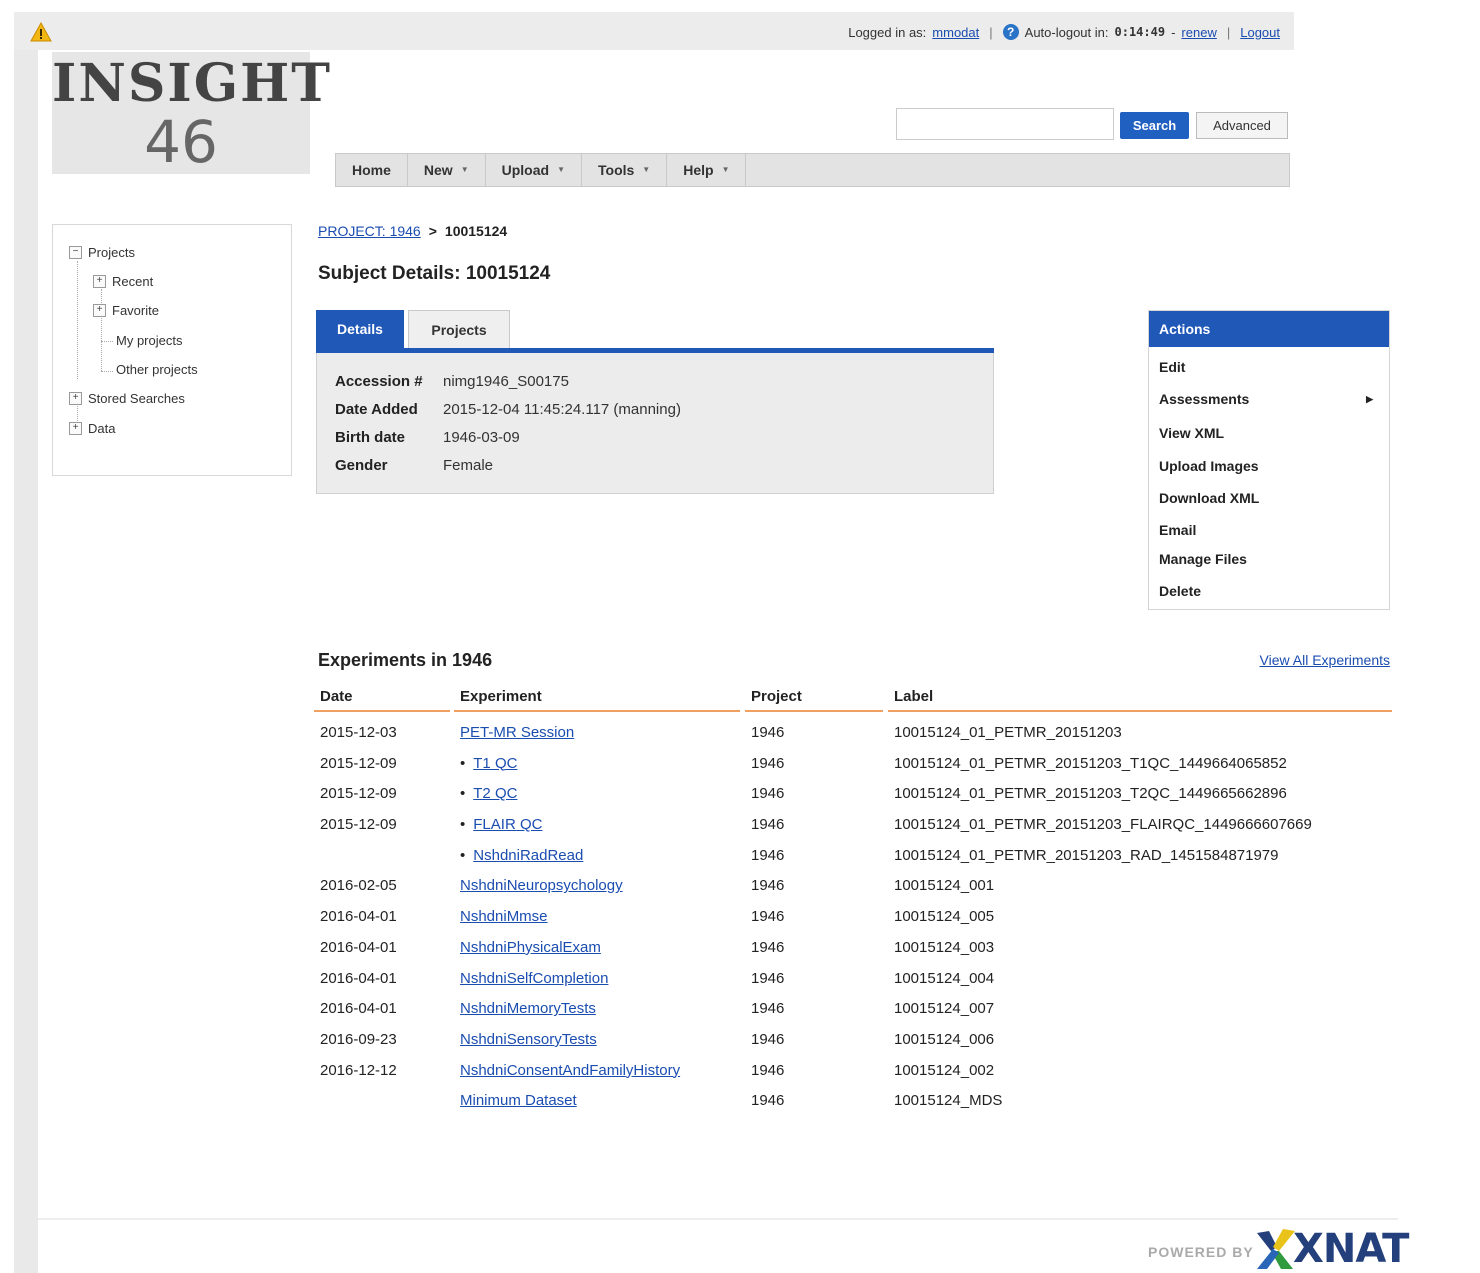  What do you see at coordinates (1270, 498) in the screenshot?
I see `action-download-xml: Download XML` at bounding box center [1270, 498].